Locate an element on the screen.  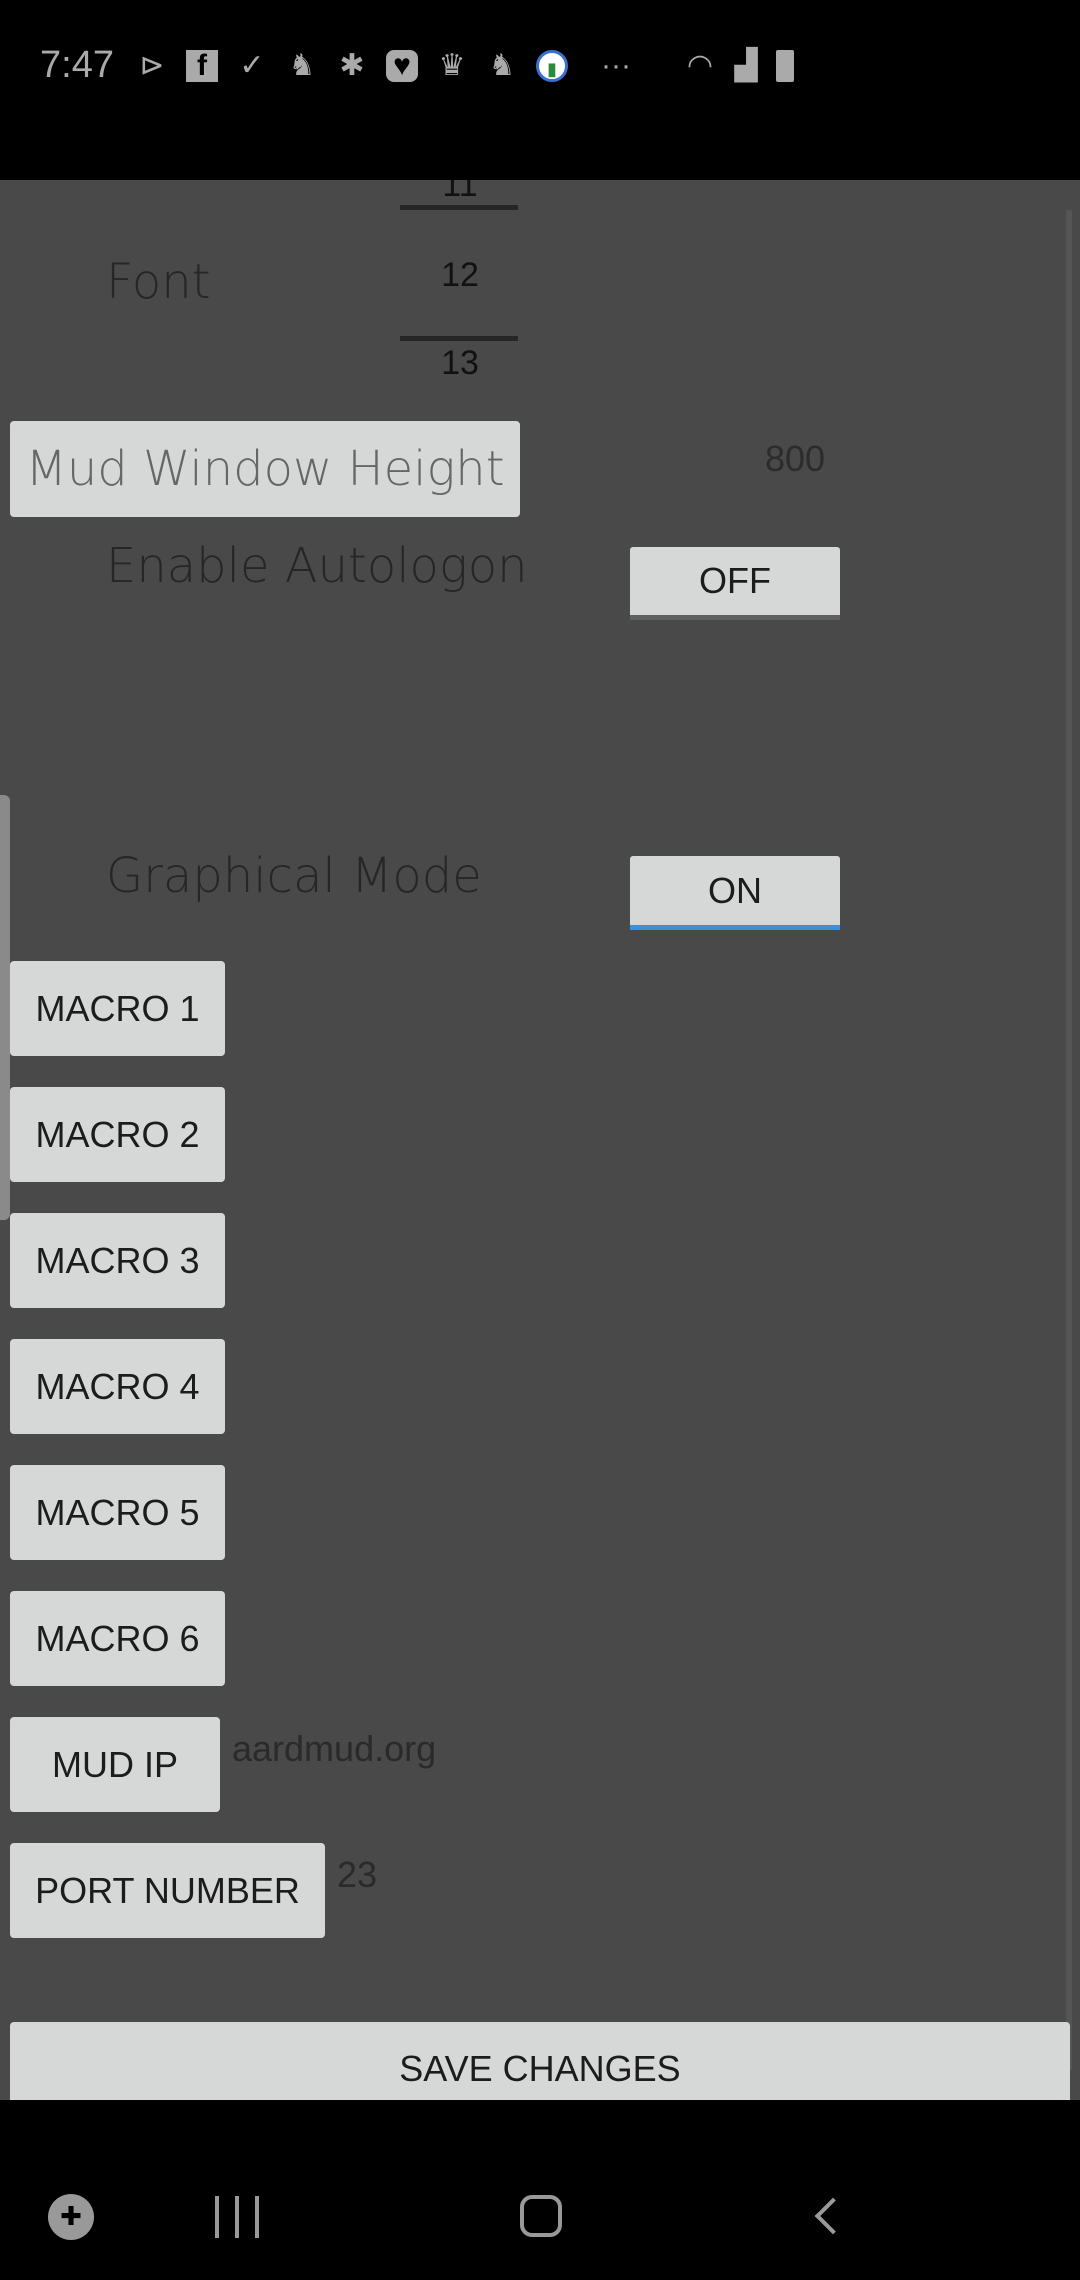
back-icon is located at coordinates (833, 2216).